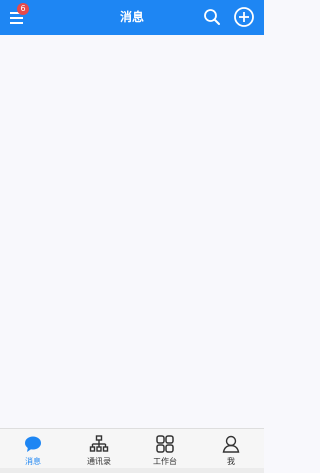 This screenshot has height=473, width=320. What do you see at coordinates (231, 461) in the screenshot?
I see `tab-label: 我` at bounding box center [231, 461].